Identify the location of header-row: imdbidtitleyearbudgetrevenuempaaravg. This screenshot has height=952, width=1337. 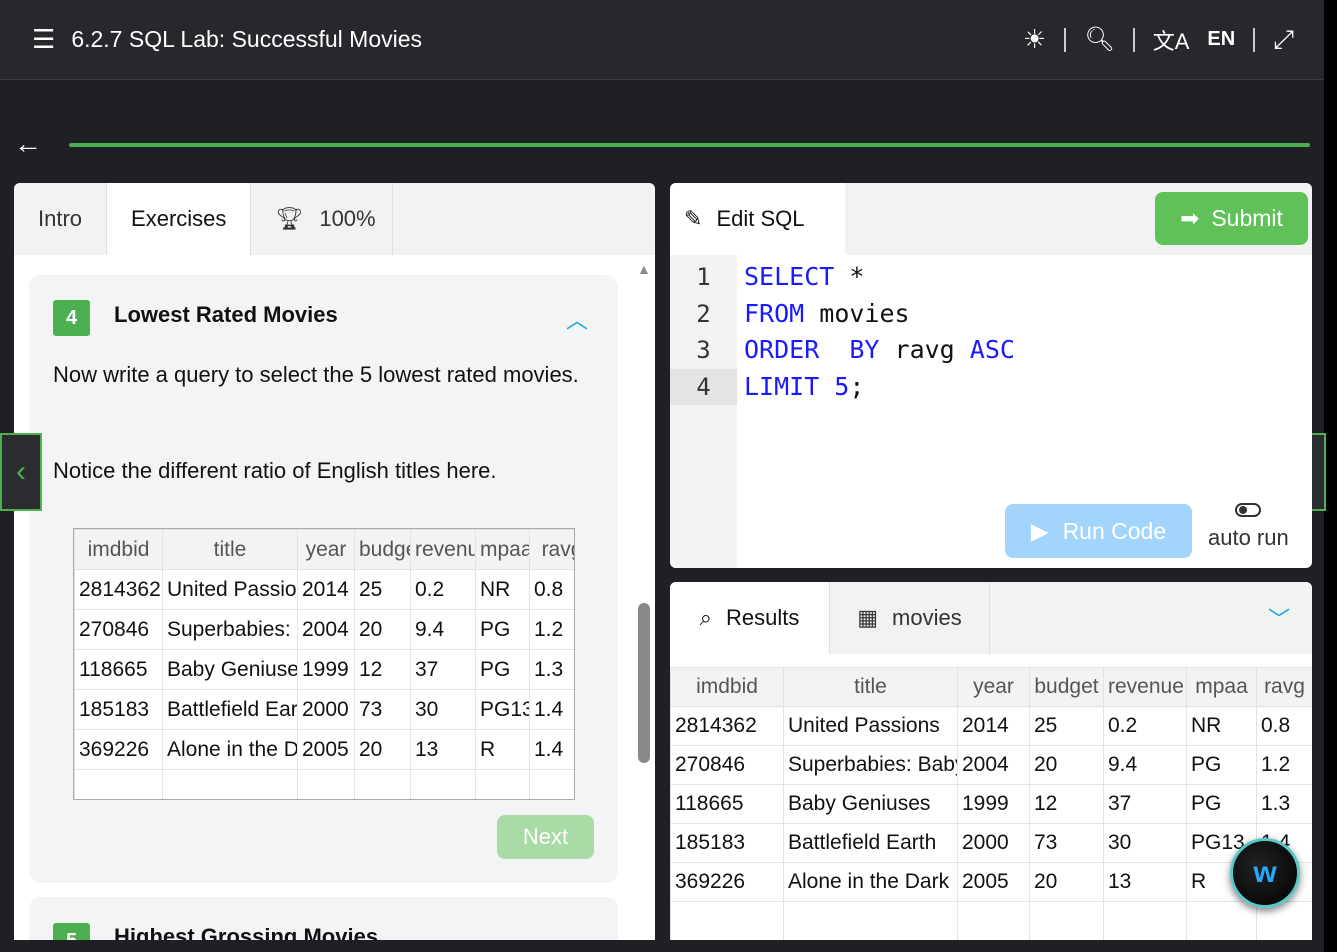
(991, 687).